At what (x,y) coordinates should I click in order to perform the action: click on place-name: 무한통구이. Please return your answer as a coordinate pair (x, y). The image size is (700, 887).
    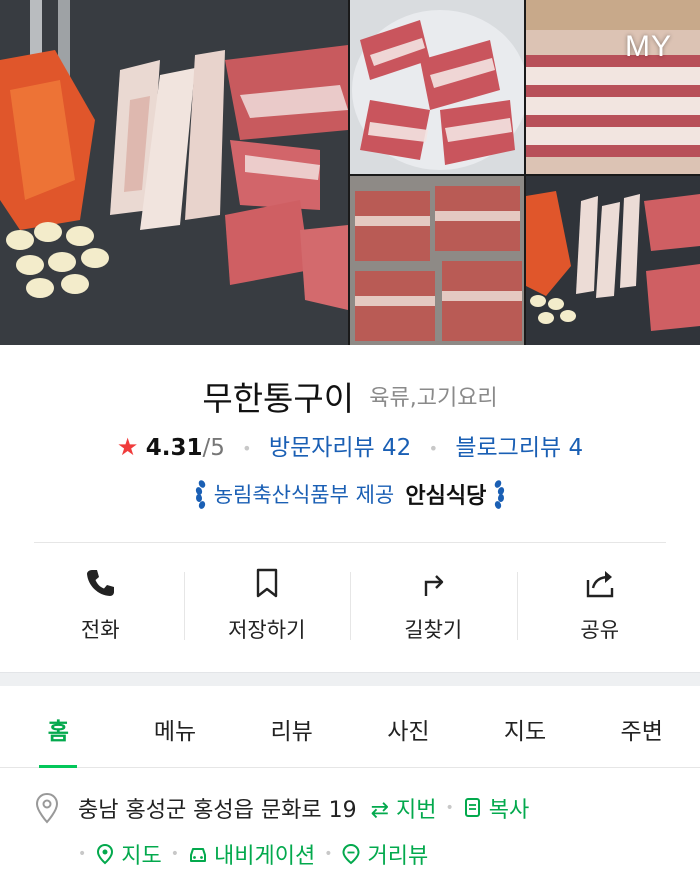
    Looking at the image, I should click on (278, 398).